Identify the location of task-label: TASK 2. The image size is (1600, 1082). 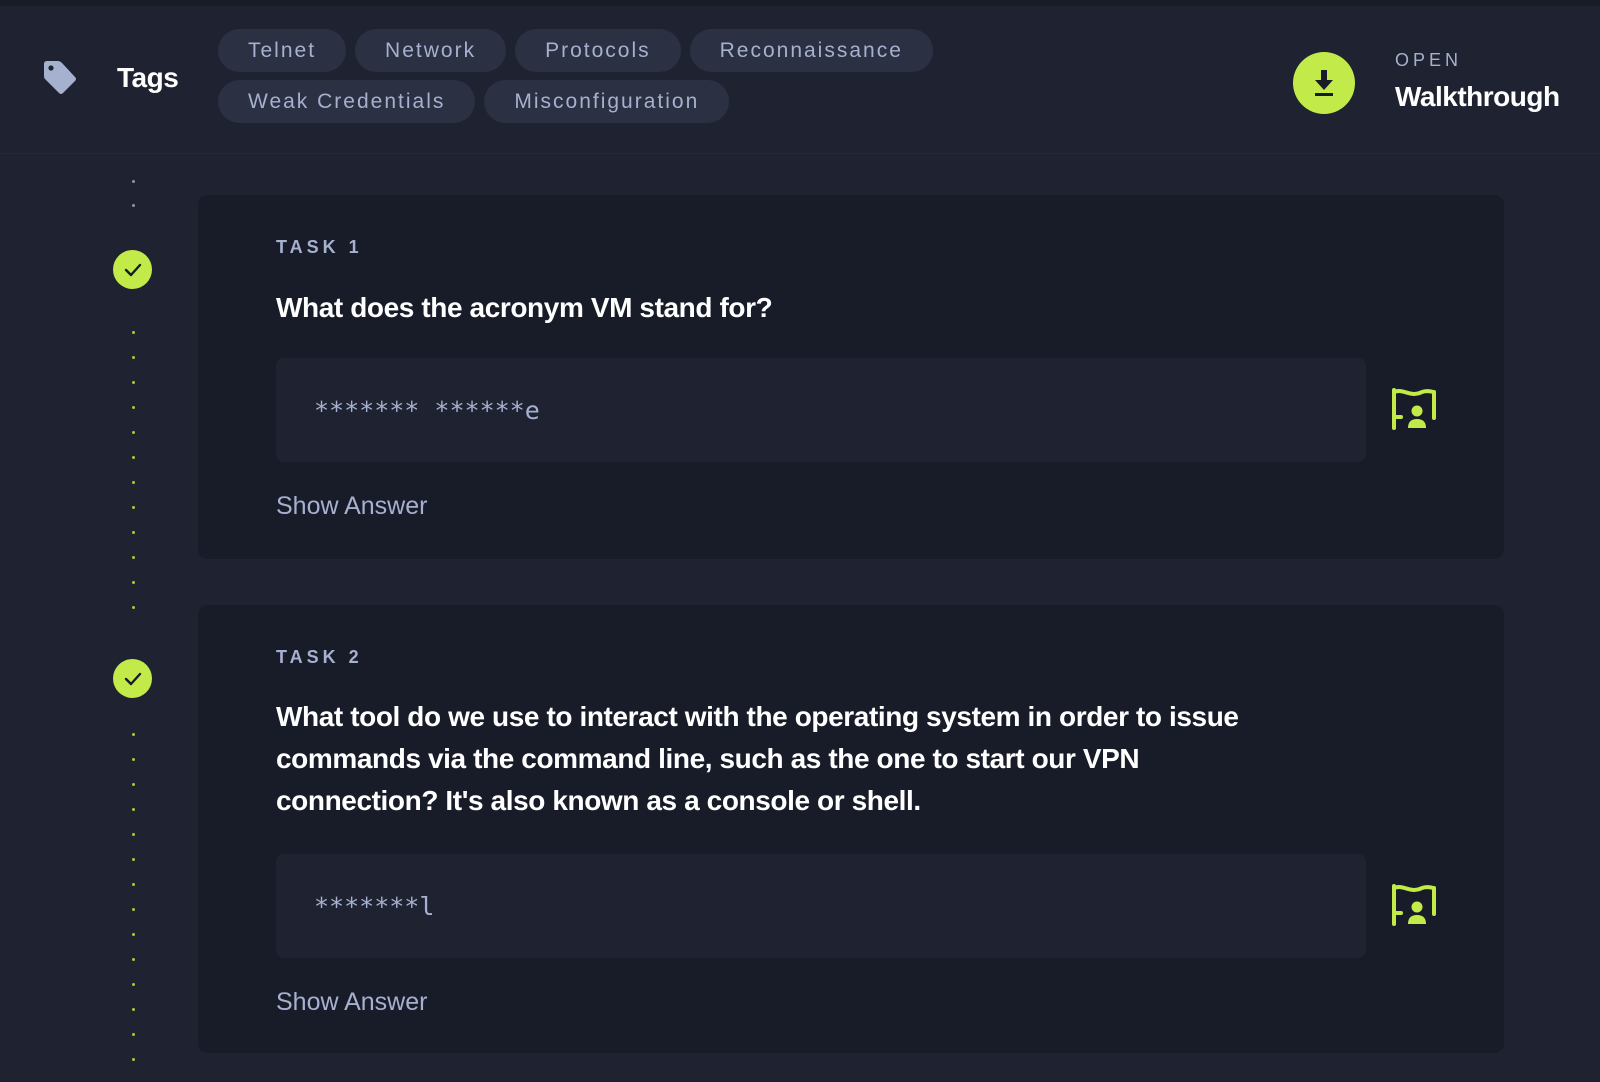
(319, 657).